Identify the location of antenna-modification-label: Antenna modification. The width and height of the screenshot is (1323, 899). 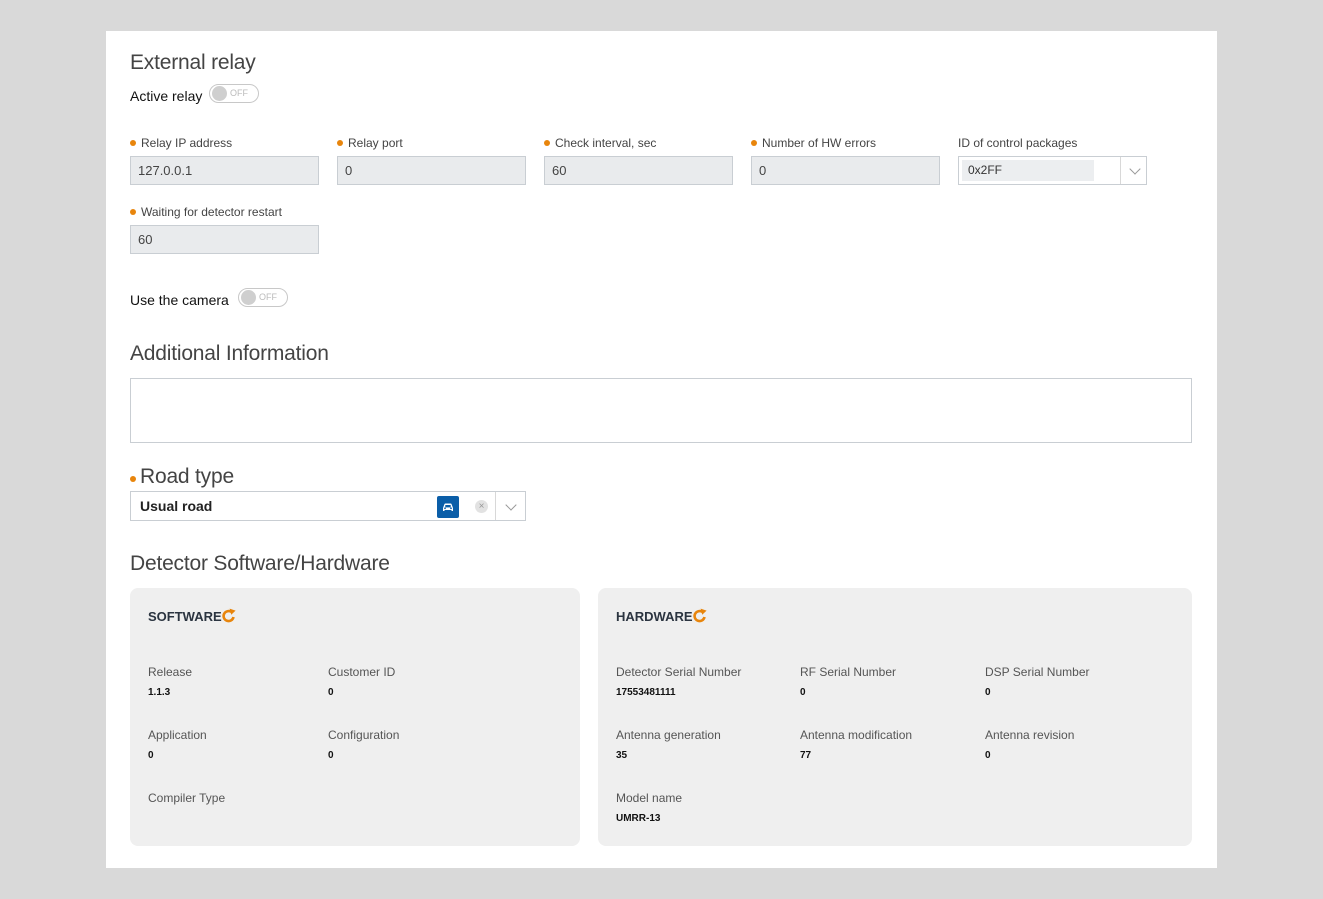
(856, 735).